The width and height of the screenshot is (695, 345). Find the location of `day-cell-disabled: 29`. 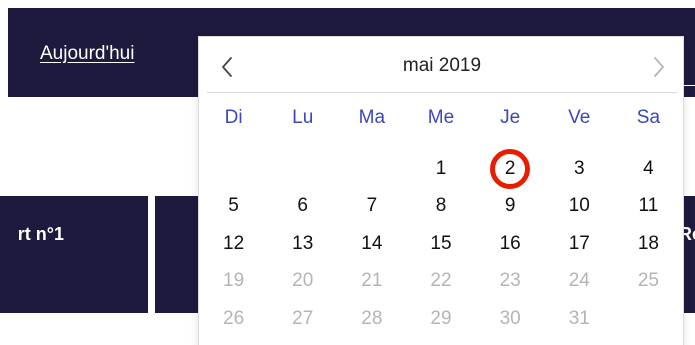

day-cell-disabled: 29 is located at coordinates (441, 318).